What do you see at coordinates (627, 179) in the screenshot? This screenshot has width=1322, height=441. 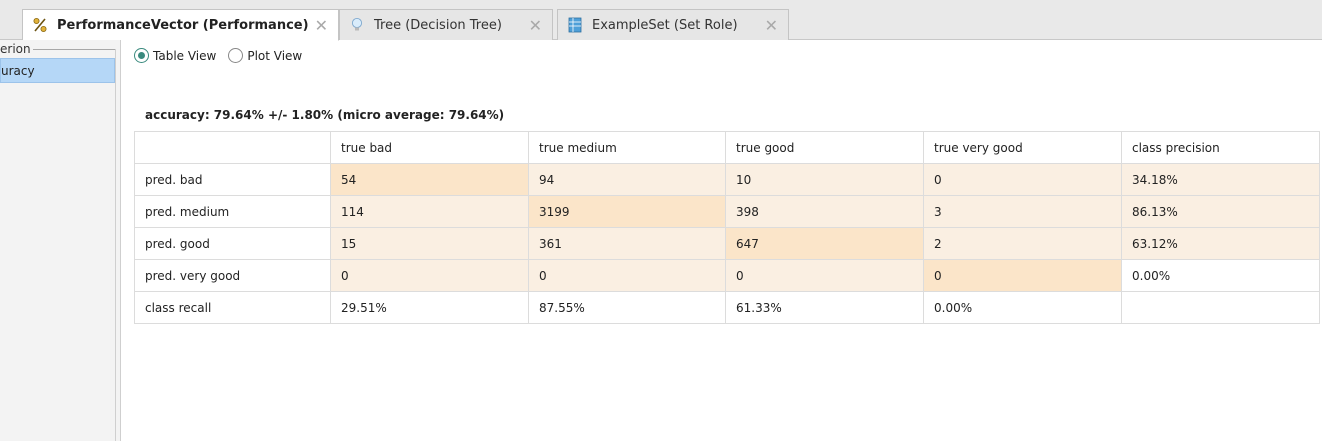 I see `matrix-cell: 94` at bounding box center [627, 179].